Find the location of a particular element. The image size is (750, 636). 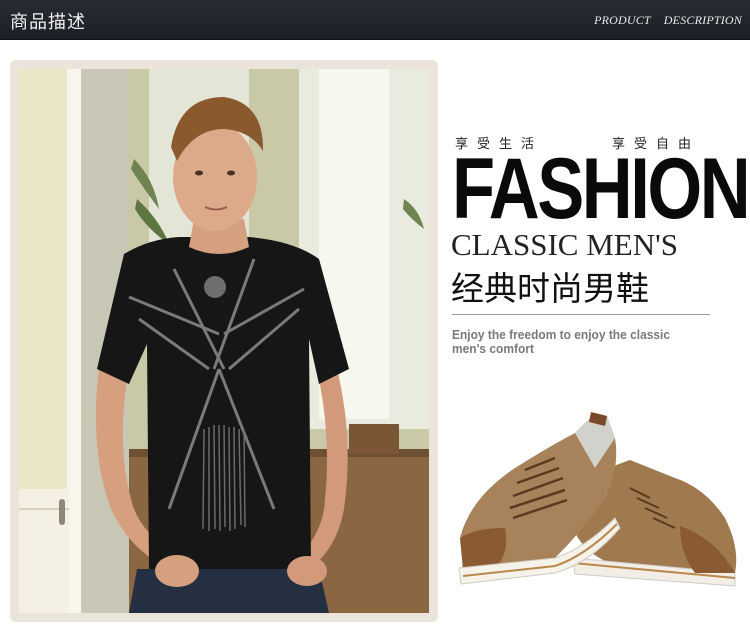

divider is located at coordinates (581, 314).